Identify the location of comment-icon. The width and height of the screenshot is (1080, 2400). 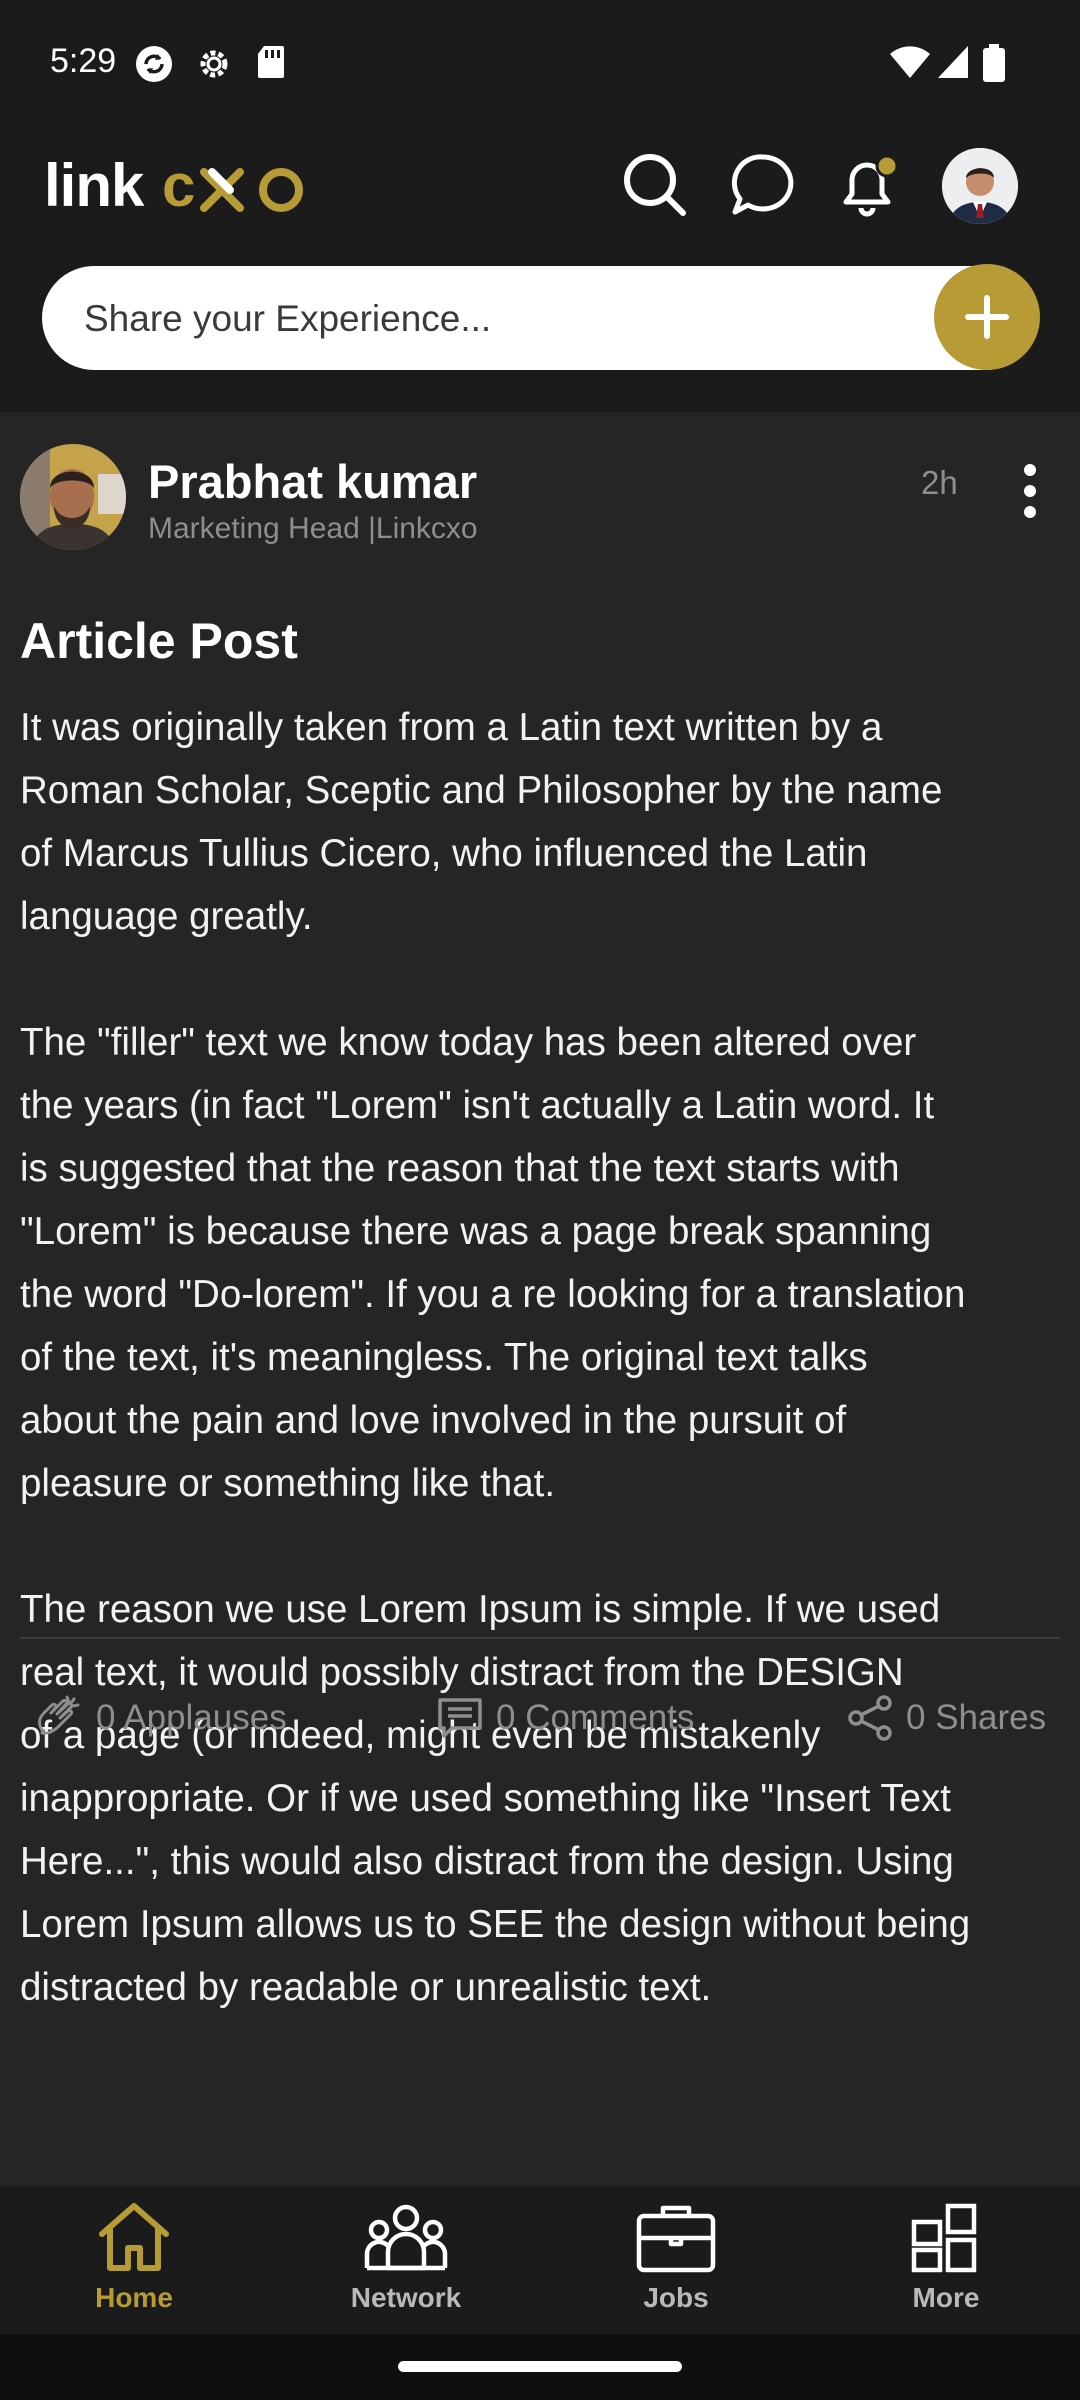
(460, 1718).